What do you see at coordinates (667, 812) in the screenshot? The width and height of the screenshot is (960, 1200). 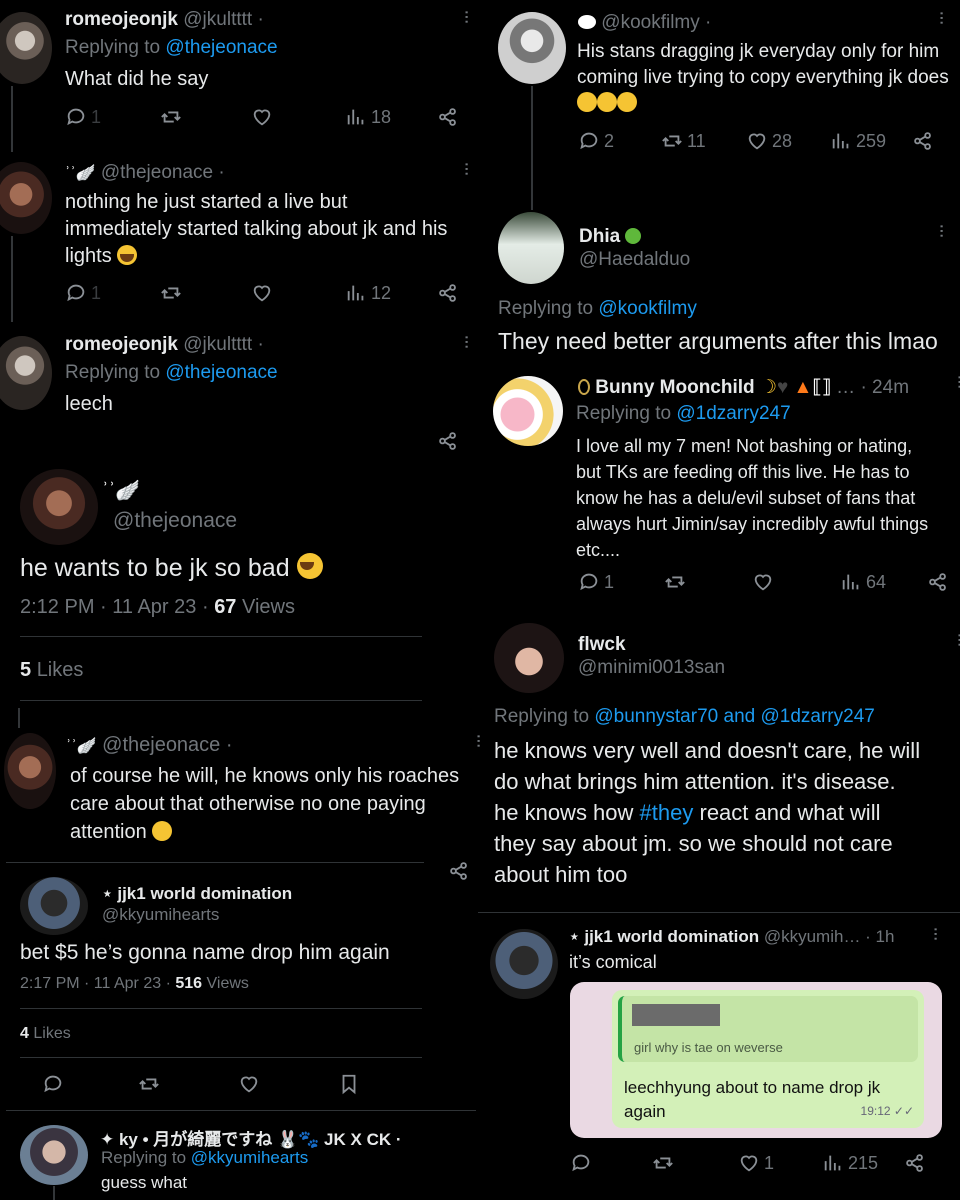 I see `hashtag-link: #they` at bounding box center [667, 812].